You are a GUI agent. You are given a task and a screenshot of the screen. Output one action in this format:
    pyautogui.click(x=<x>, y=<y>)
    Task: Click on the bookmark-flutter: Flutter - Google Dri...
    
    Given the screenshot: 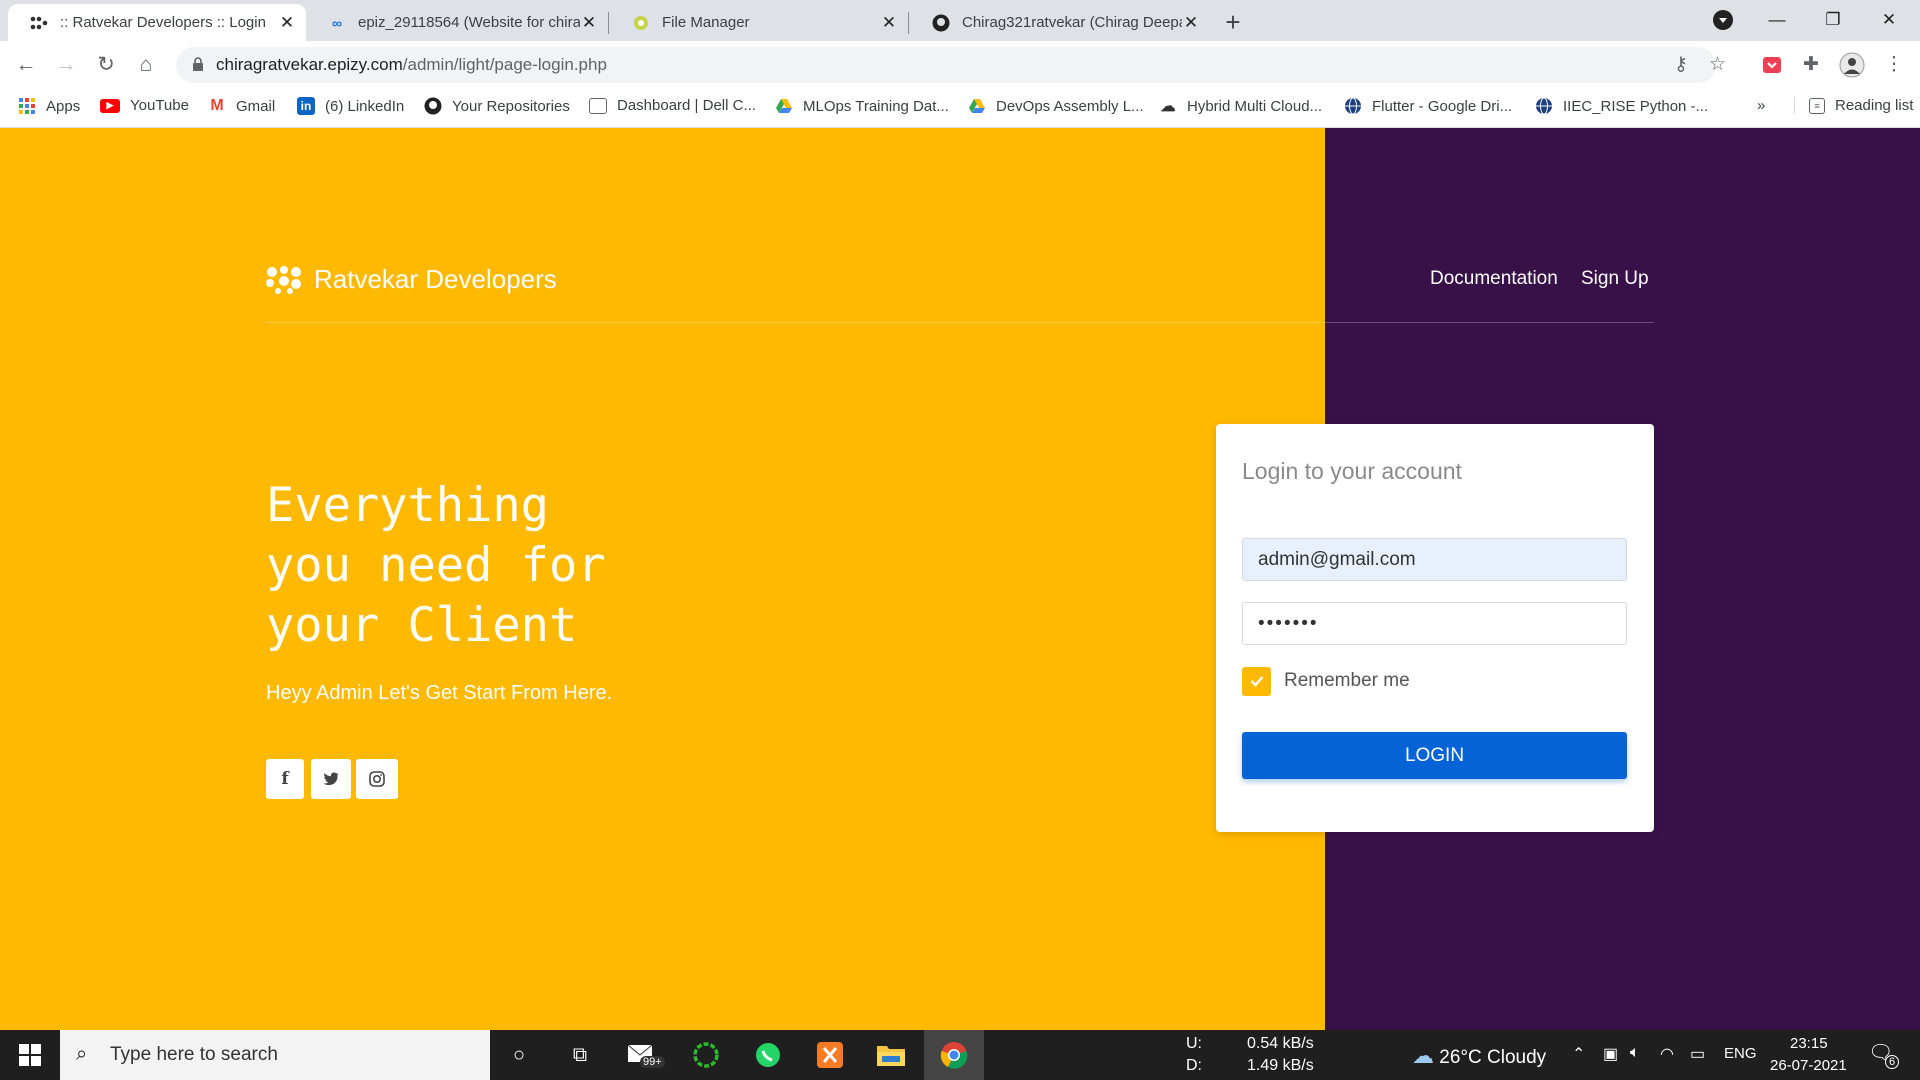 What is the action you would take?
    pyautogui.click(x=1428, y=106)
    